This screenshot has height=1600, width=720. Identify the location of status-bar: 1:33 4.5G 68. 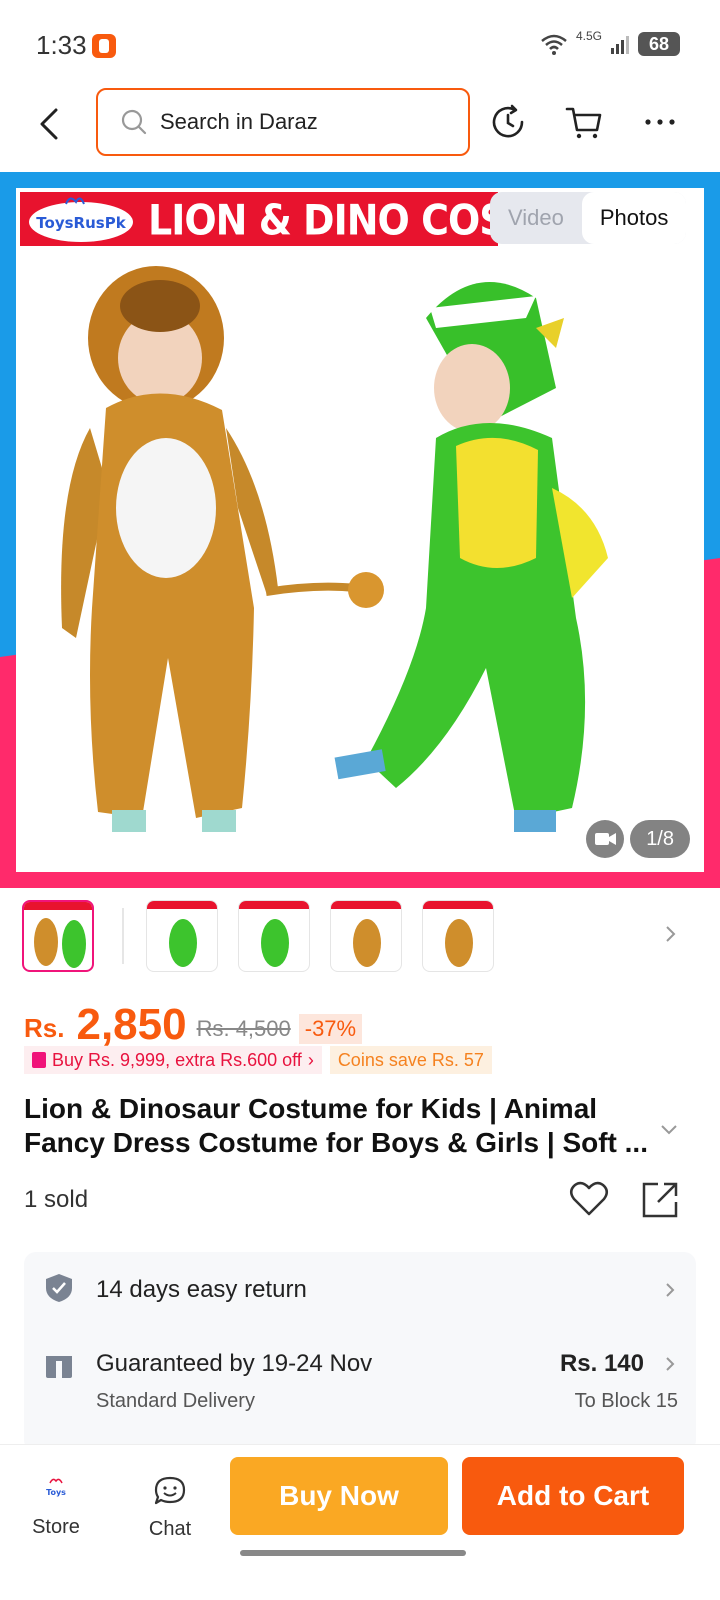
(360, 46).